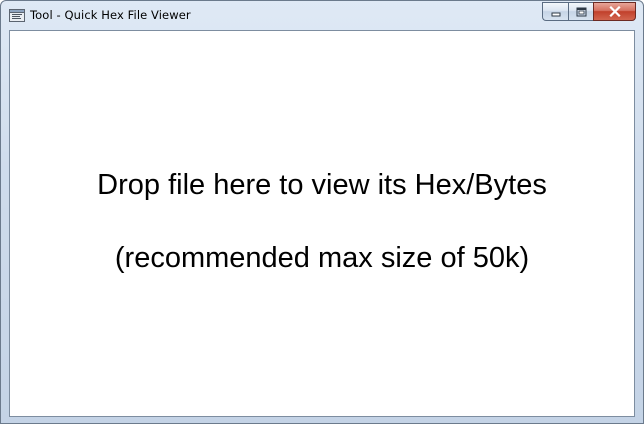 The width and height of the screenshot is (644, 424). I want to click on close-button, so click(614, 11).